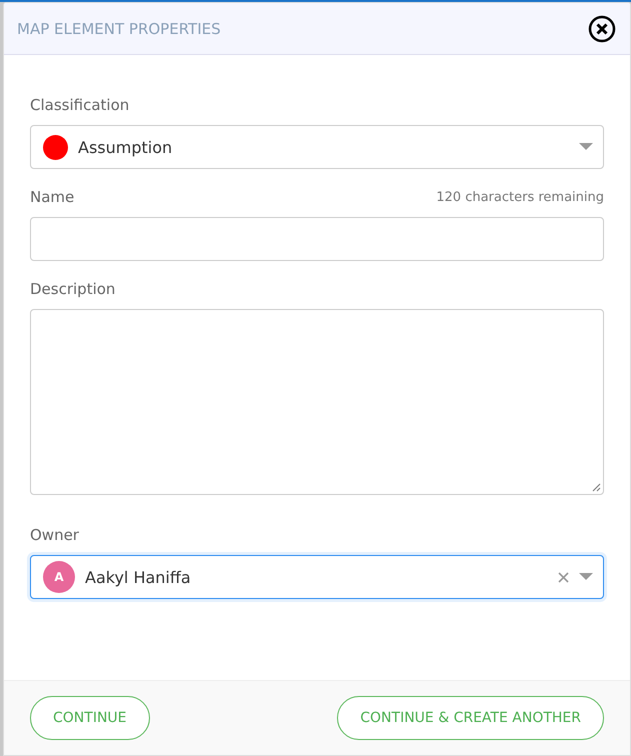 The height and width of the screenshot is (756, 631). What do you see at coordinates (73, 289) in the screenshot?
I see `field-label: Description` at bounding box center [73, 289].